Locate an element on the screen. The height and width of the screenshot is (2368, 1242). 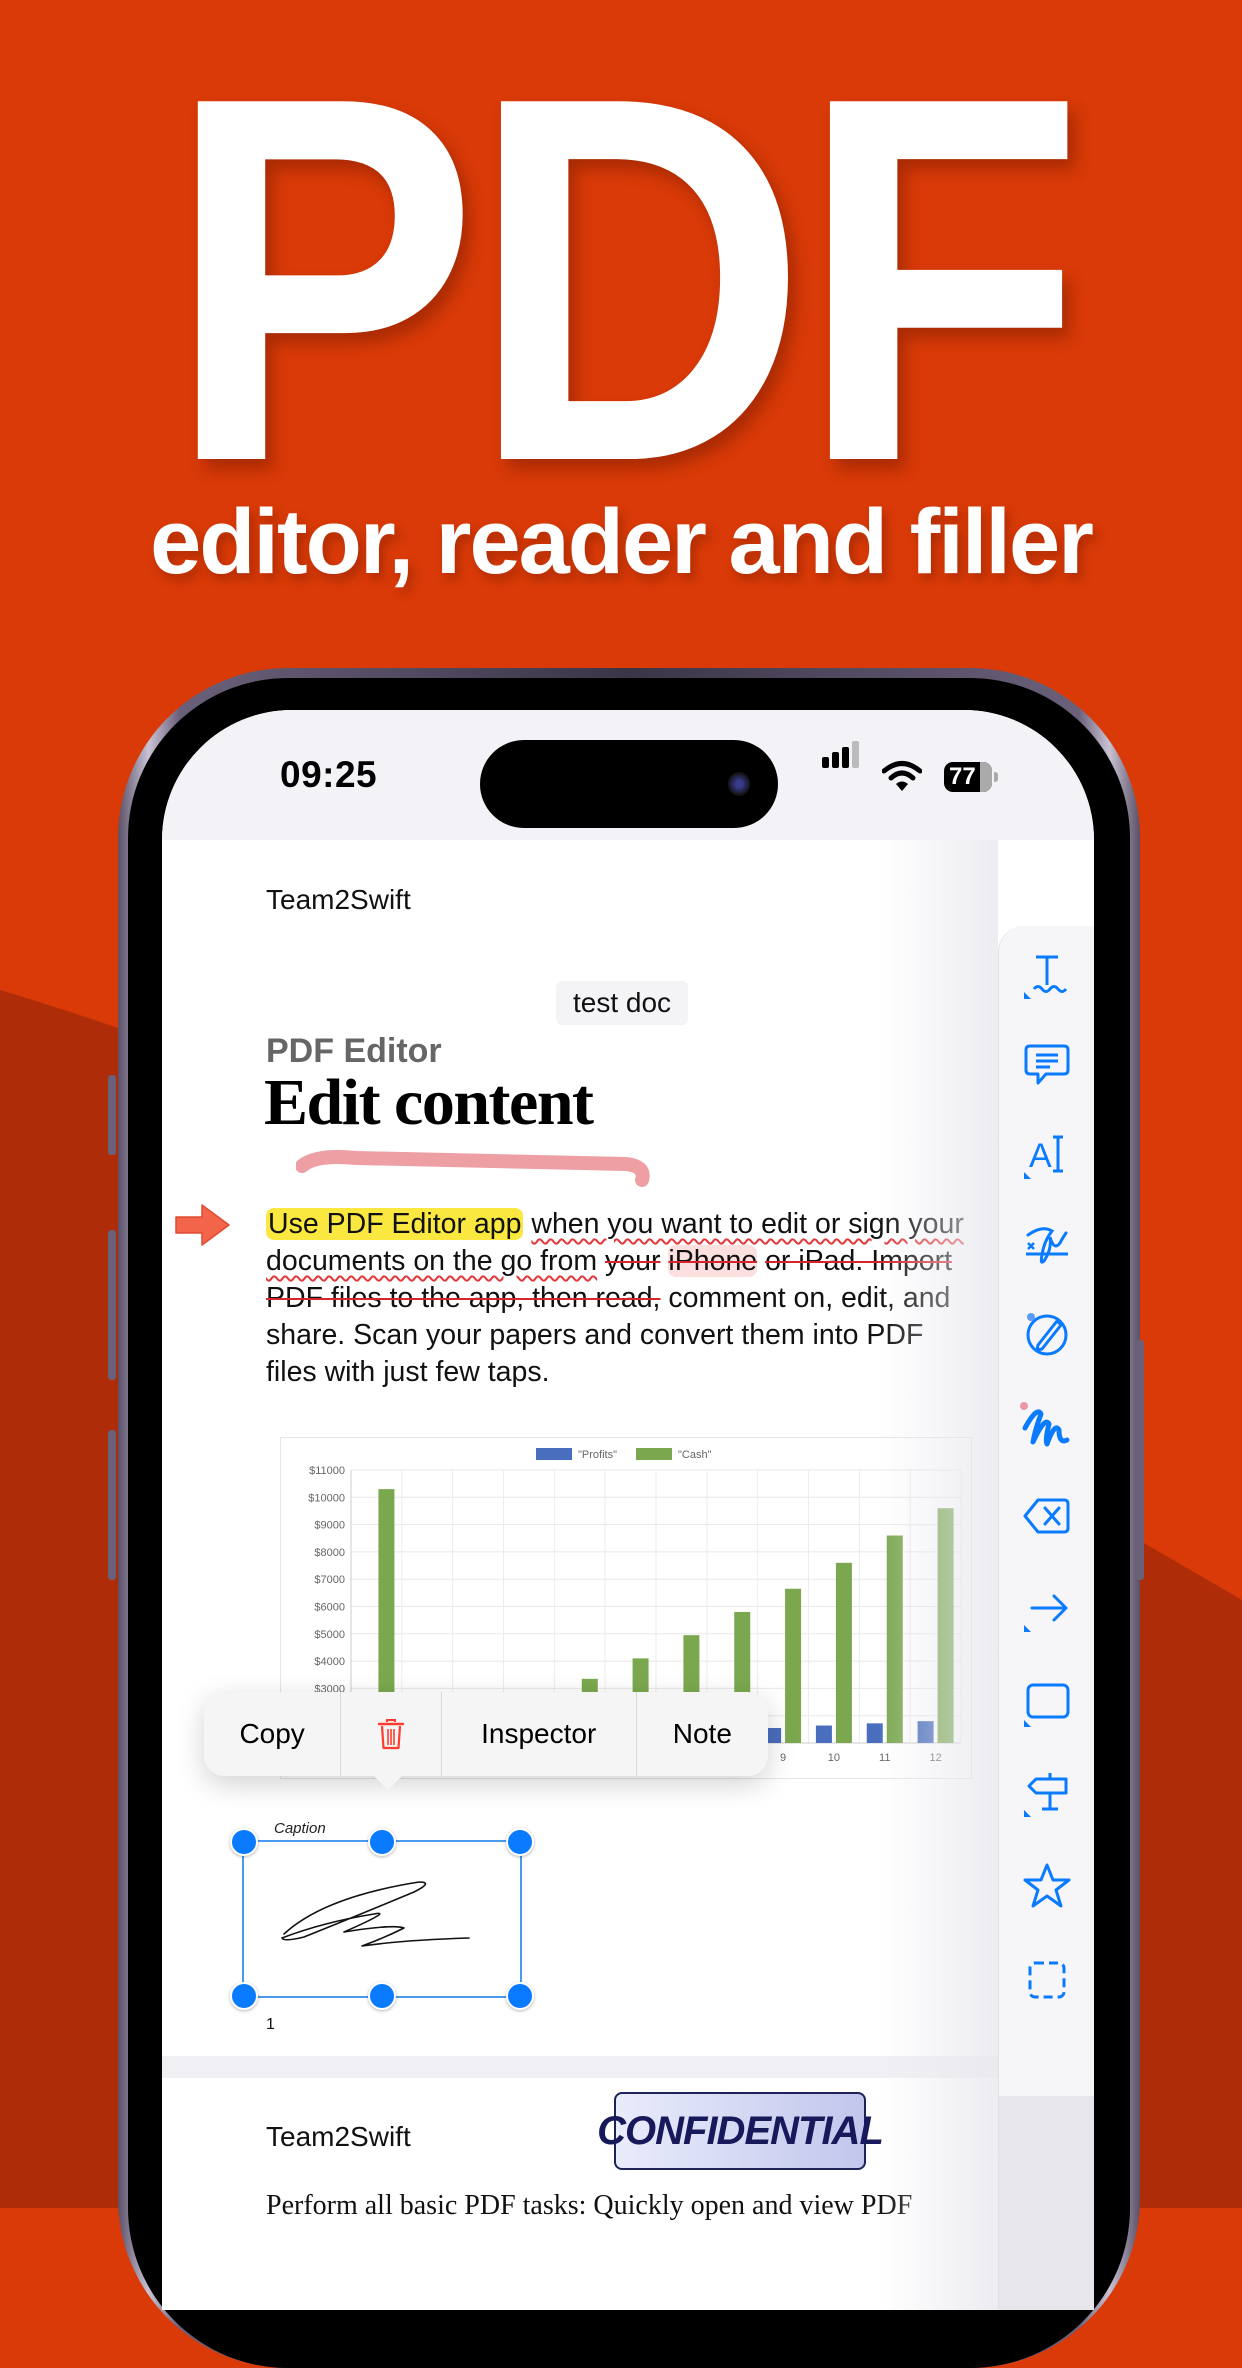
signature-caption: Caption is located at coordinates (300, 1828).